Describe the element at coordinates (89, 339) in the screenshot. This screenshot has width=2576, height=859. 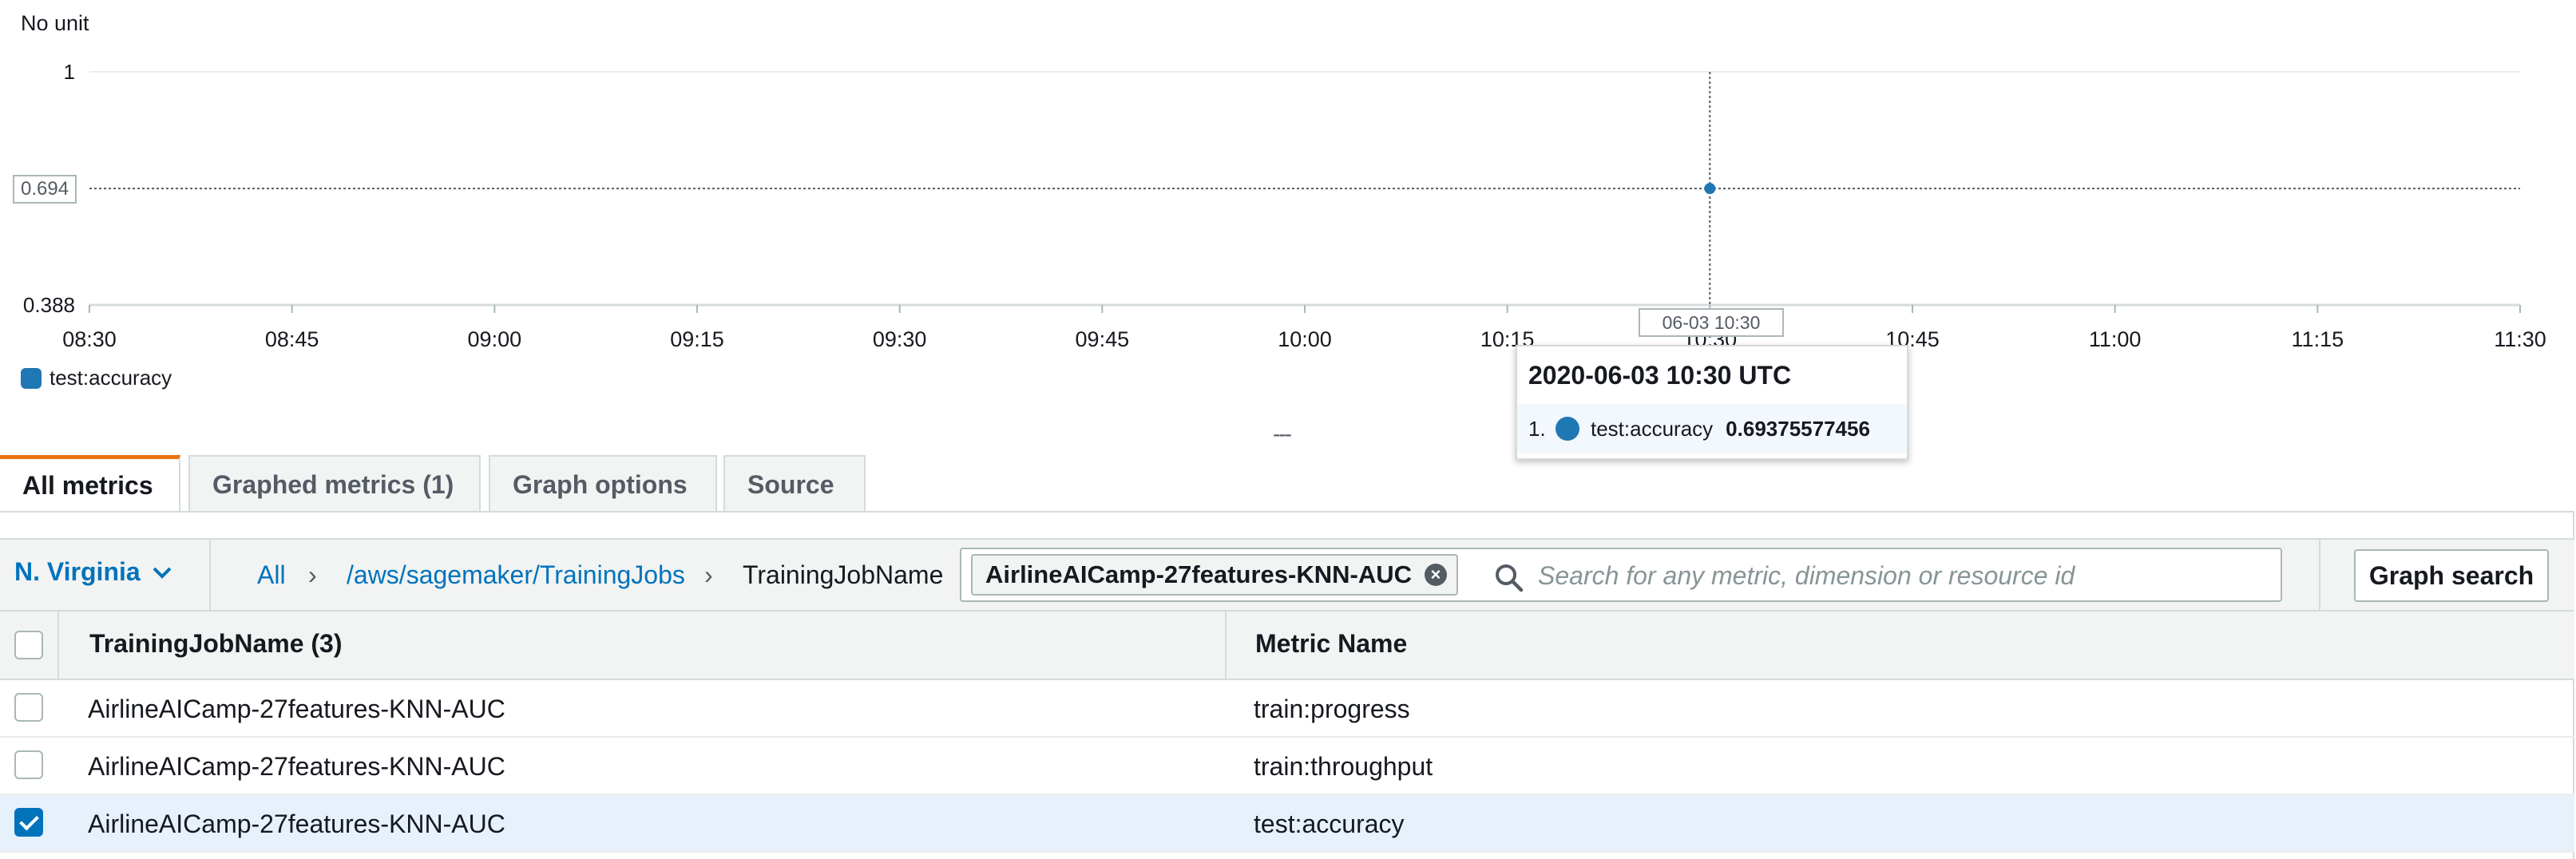
I see `x-tick-label: 08:30` at that location.